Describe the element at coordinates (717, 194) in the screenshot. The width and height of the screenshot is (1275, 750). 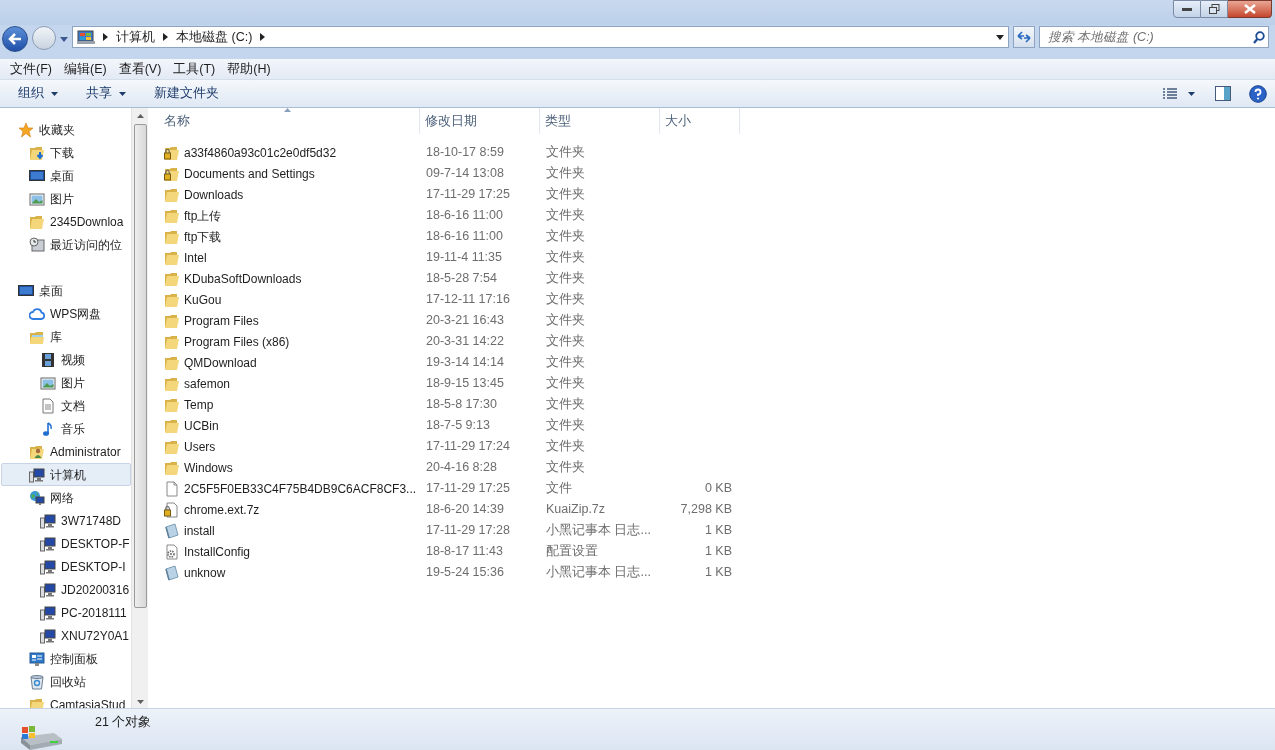
I see `file-row: Downloads 17-11-29 17:25 文件夹` at that location.